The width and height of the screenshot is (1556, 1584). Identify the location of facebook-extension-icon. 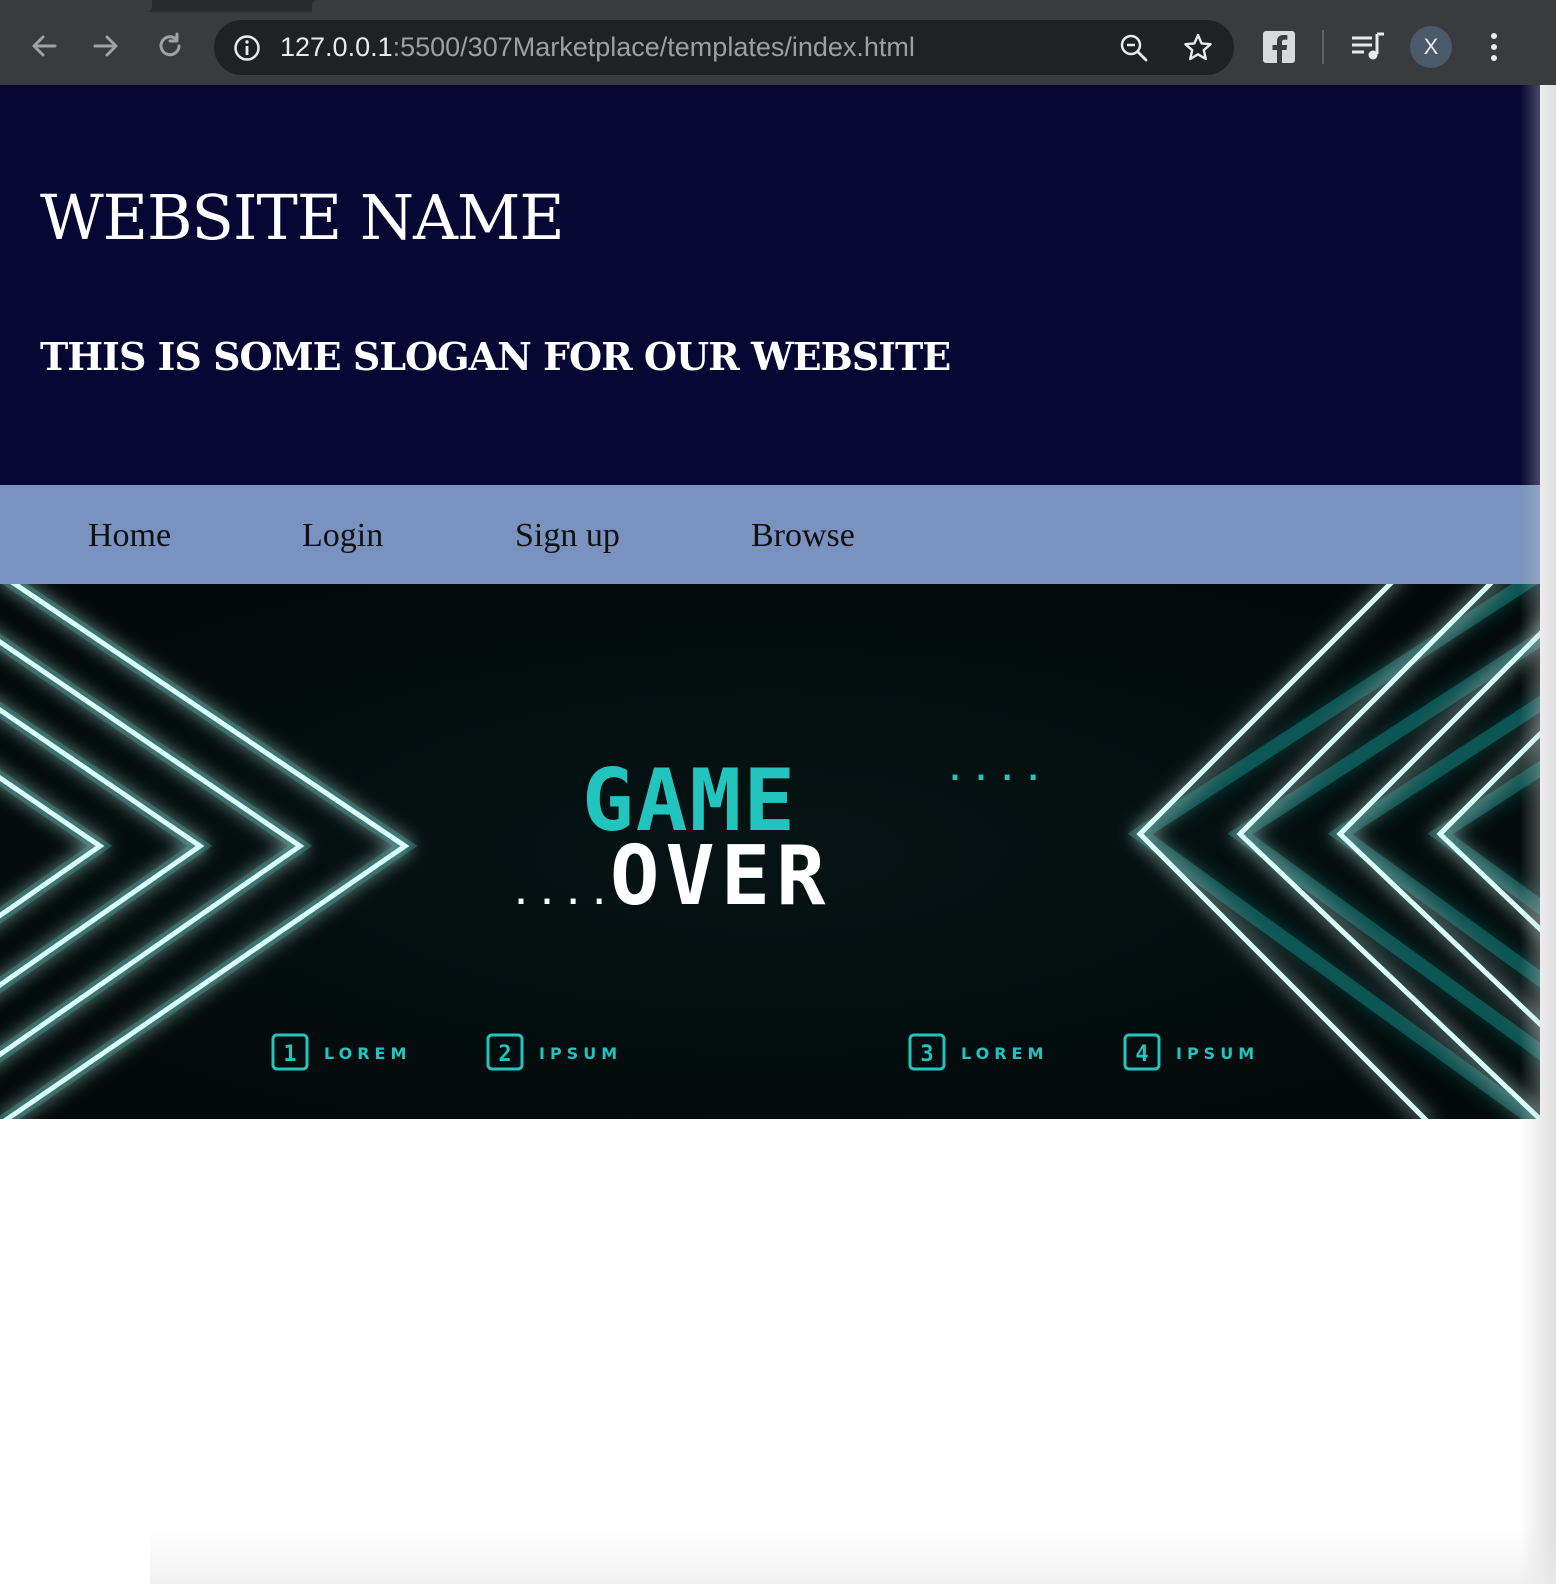
(1279, 47).